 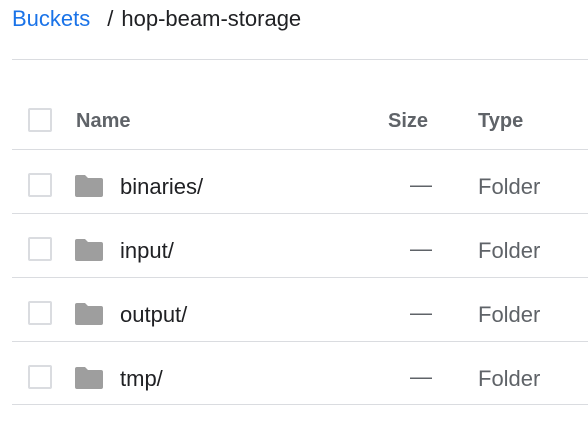 What do you see at coordinates (40, 120) in the screenshot?
I see `select-all-checkbox` at bounding box center [40, 120].